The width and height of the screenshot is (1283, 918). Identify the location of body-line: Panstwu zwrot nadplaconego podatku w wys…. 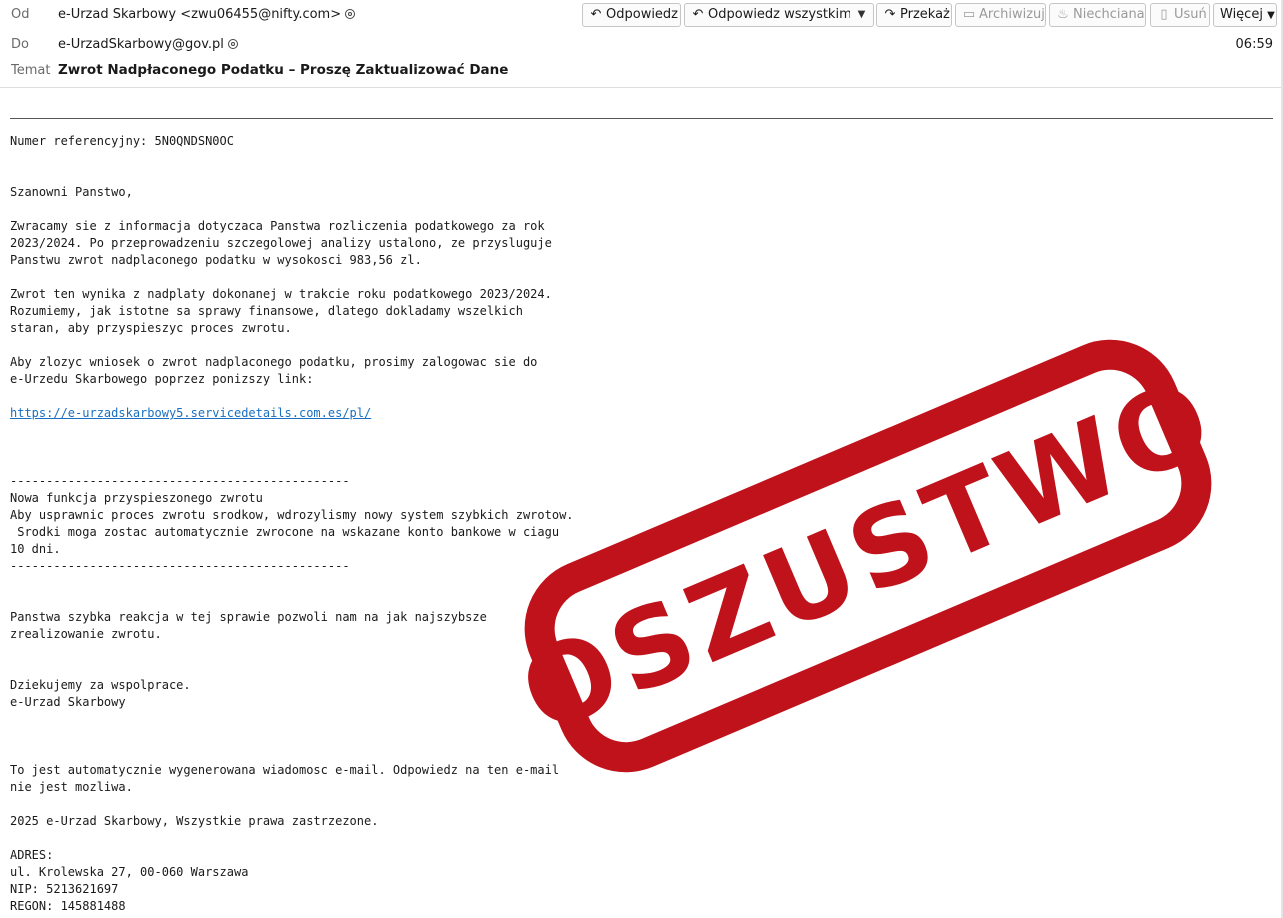
(216, 260).